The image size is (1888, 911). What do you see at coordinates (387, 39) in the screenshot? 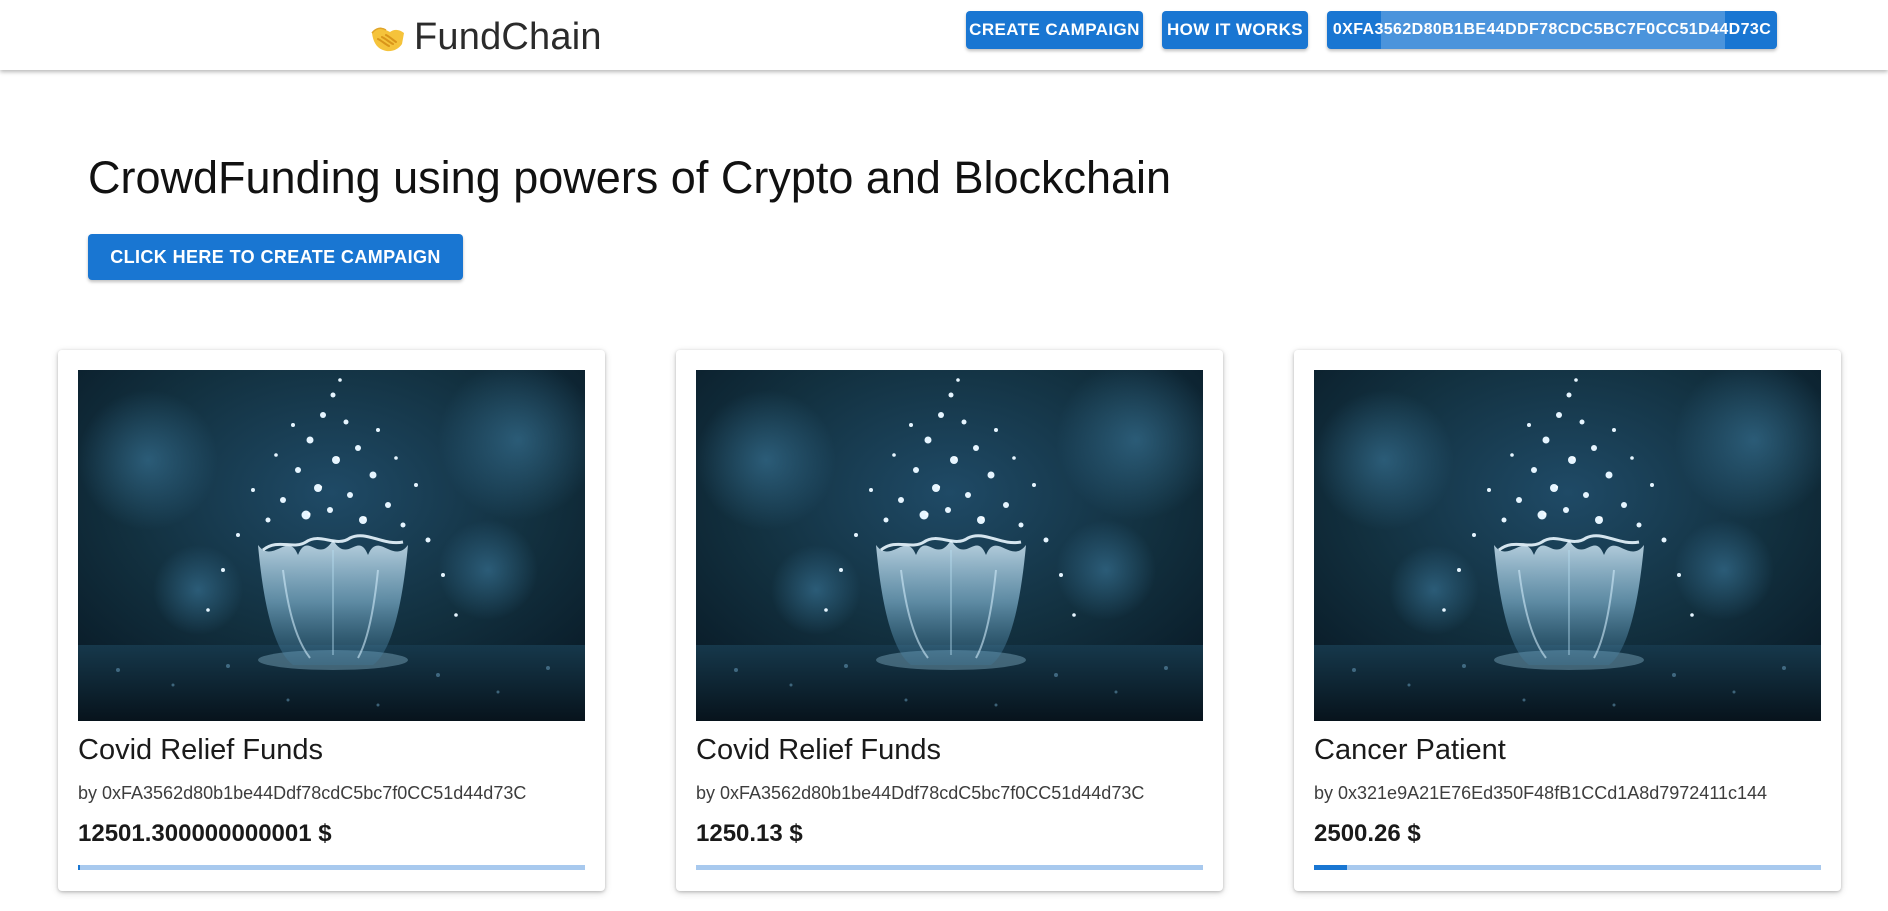
I see `handshake-icon` at bounding box center [387, 39].